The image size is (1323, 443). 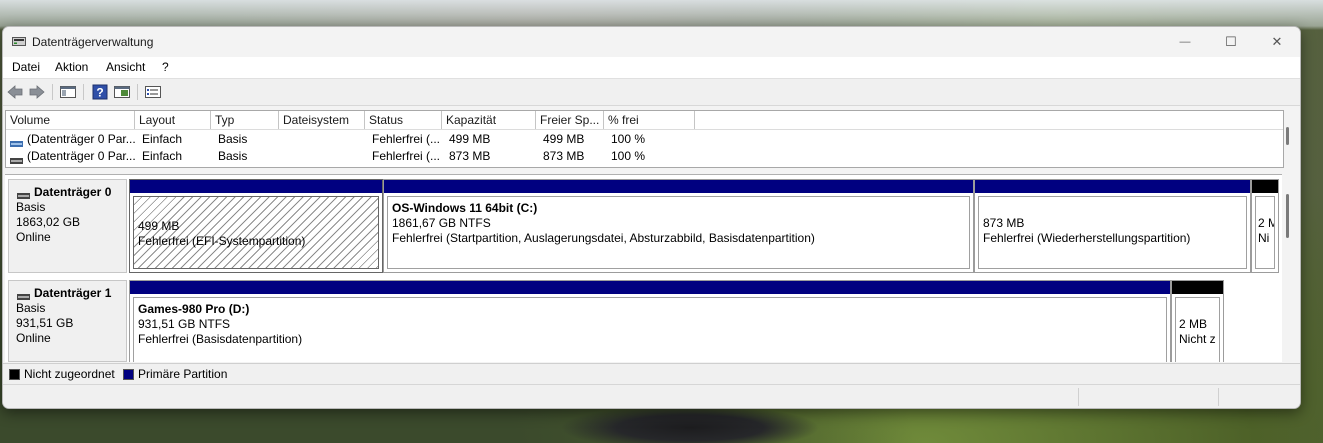 What do you see at coordinates (441, 223) in the screenshot?
I see `partition-size: 1861,67 GB NTFS` at bounding box center [441, 223].